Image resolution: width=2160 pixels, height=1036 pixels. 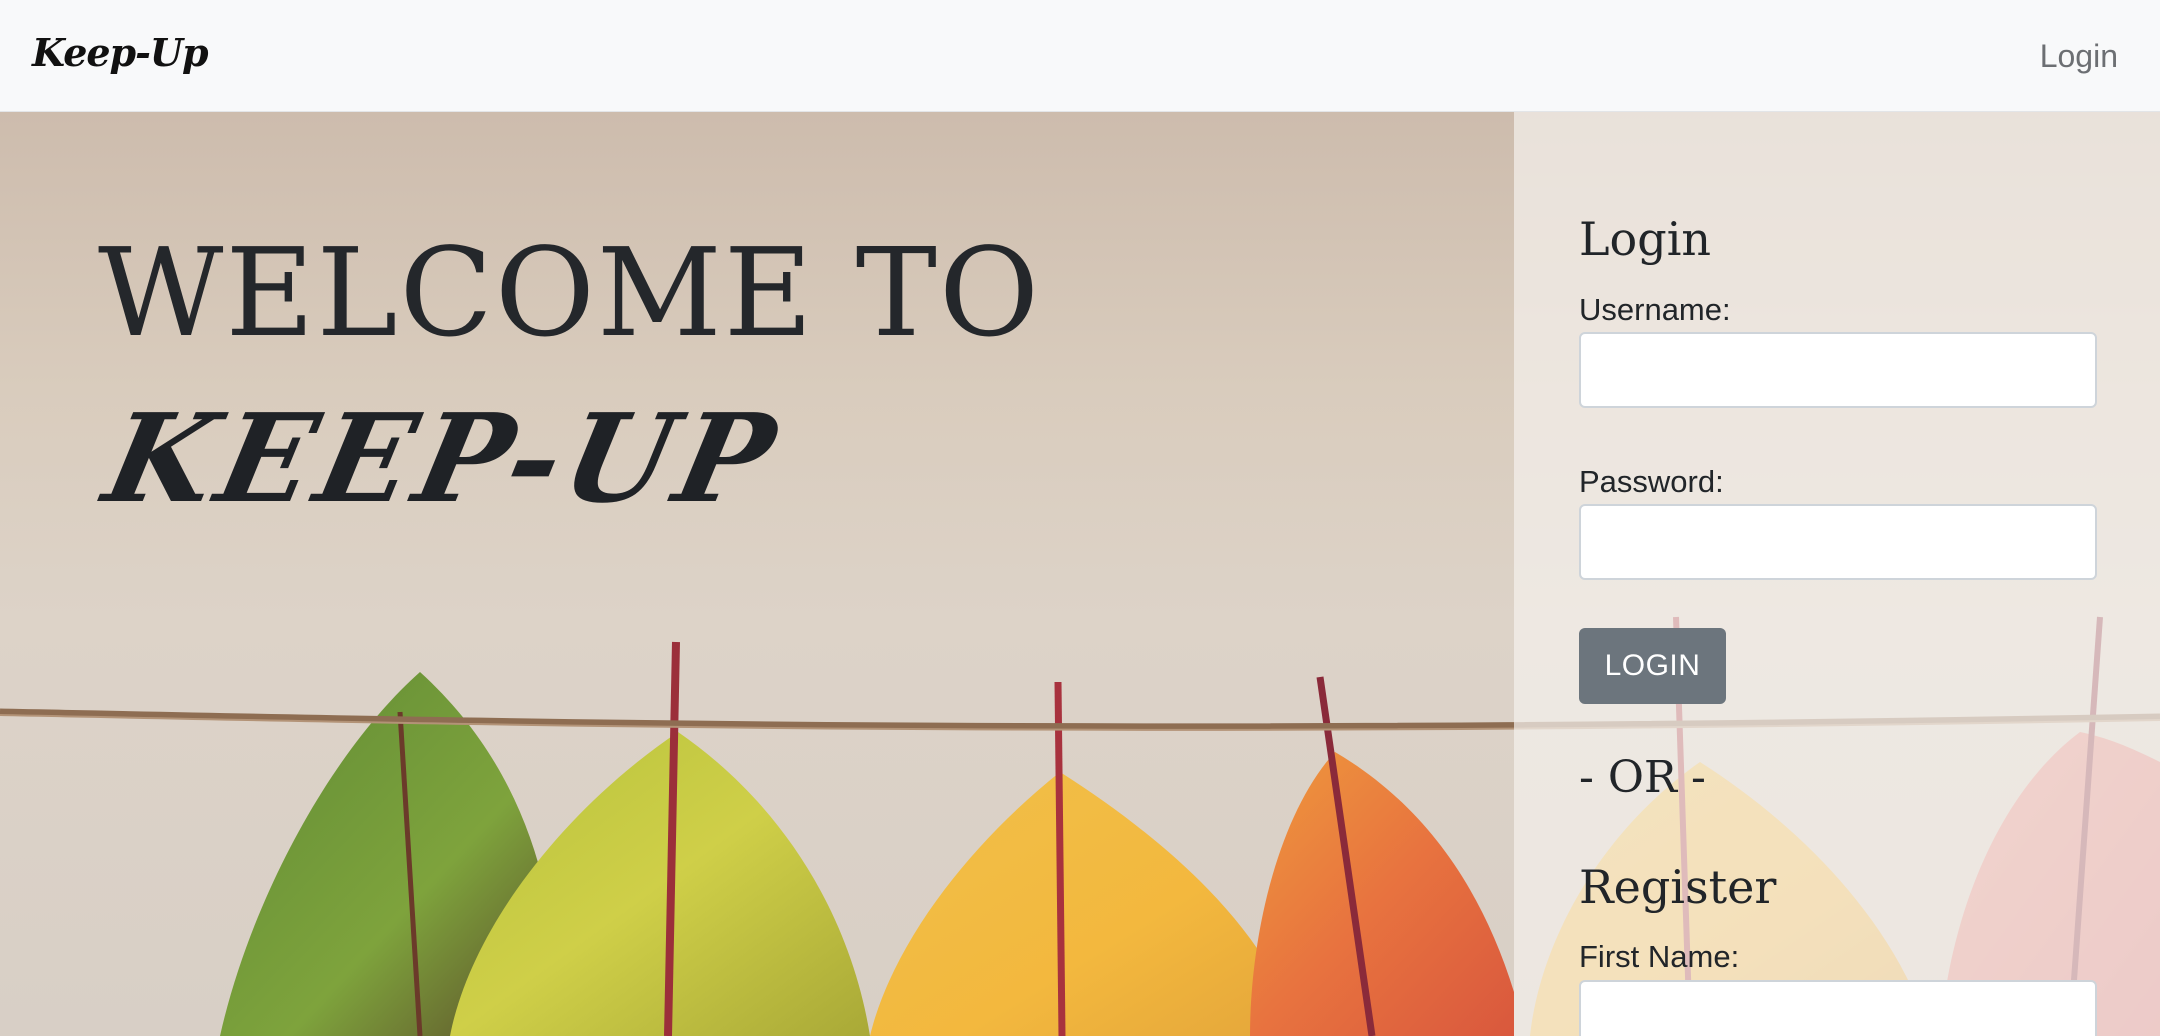 What do you see at coordinates (1651, 481) in the screenshot?
I see `password-label: Password:` at bounding box center [1651, 481].